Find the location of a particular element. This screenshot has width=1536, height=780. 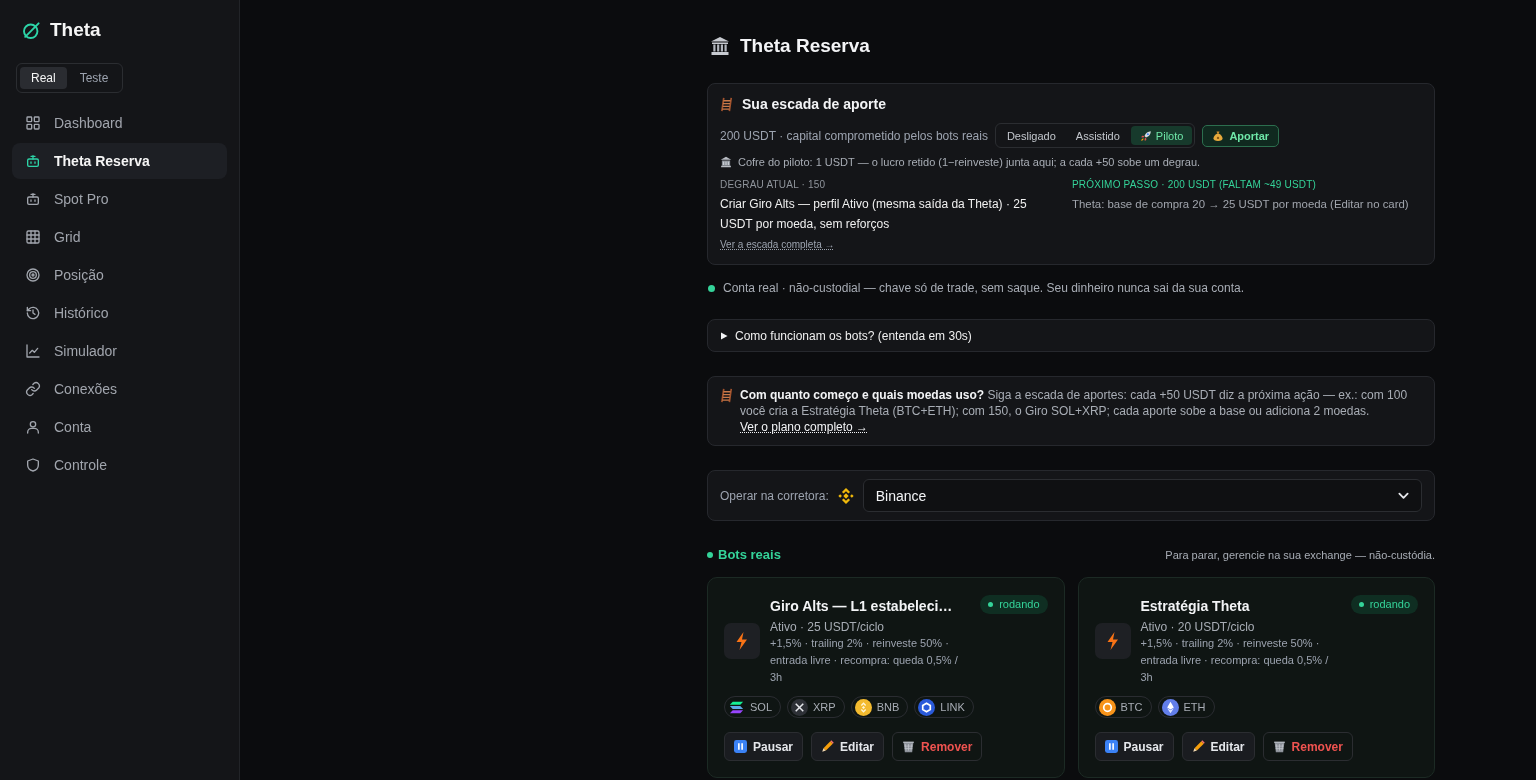

nav-item: Conta is located at coordinates (119, 427).